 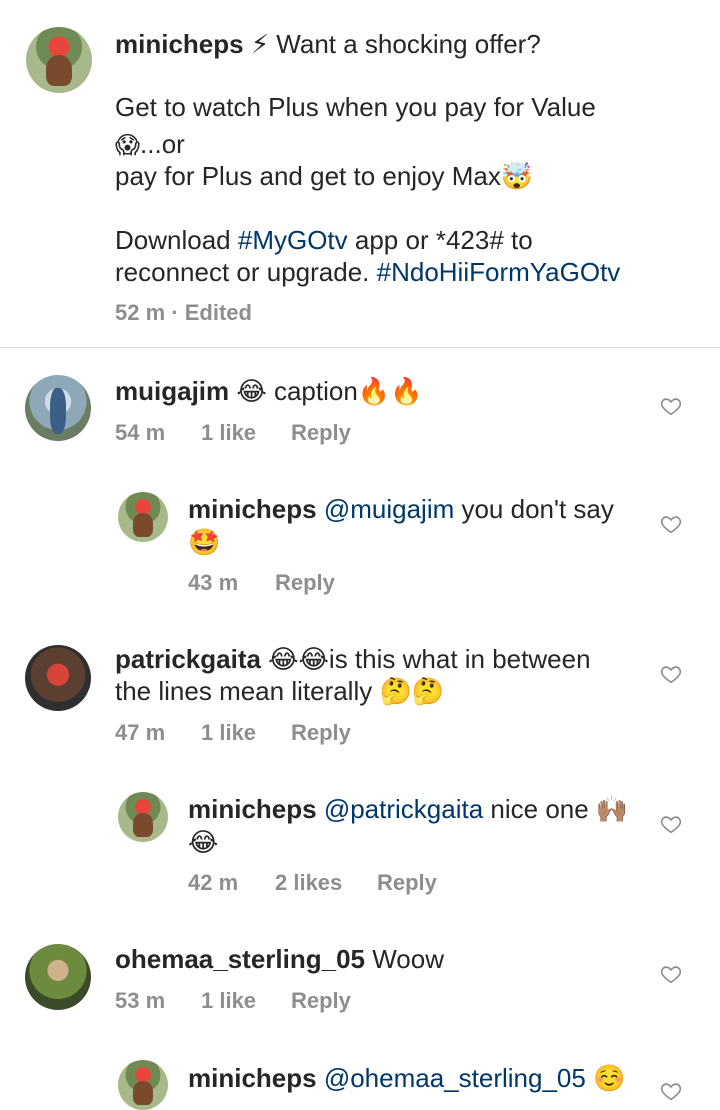 I want to click on reply-text: minicheps @muigajim you don't say, so click(x=401, y=509).